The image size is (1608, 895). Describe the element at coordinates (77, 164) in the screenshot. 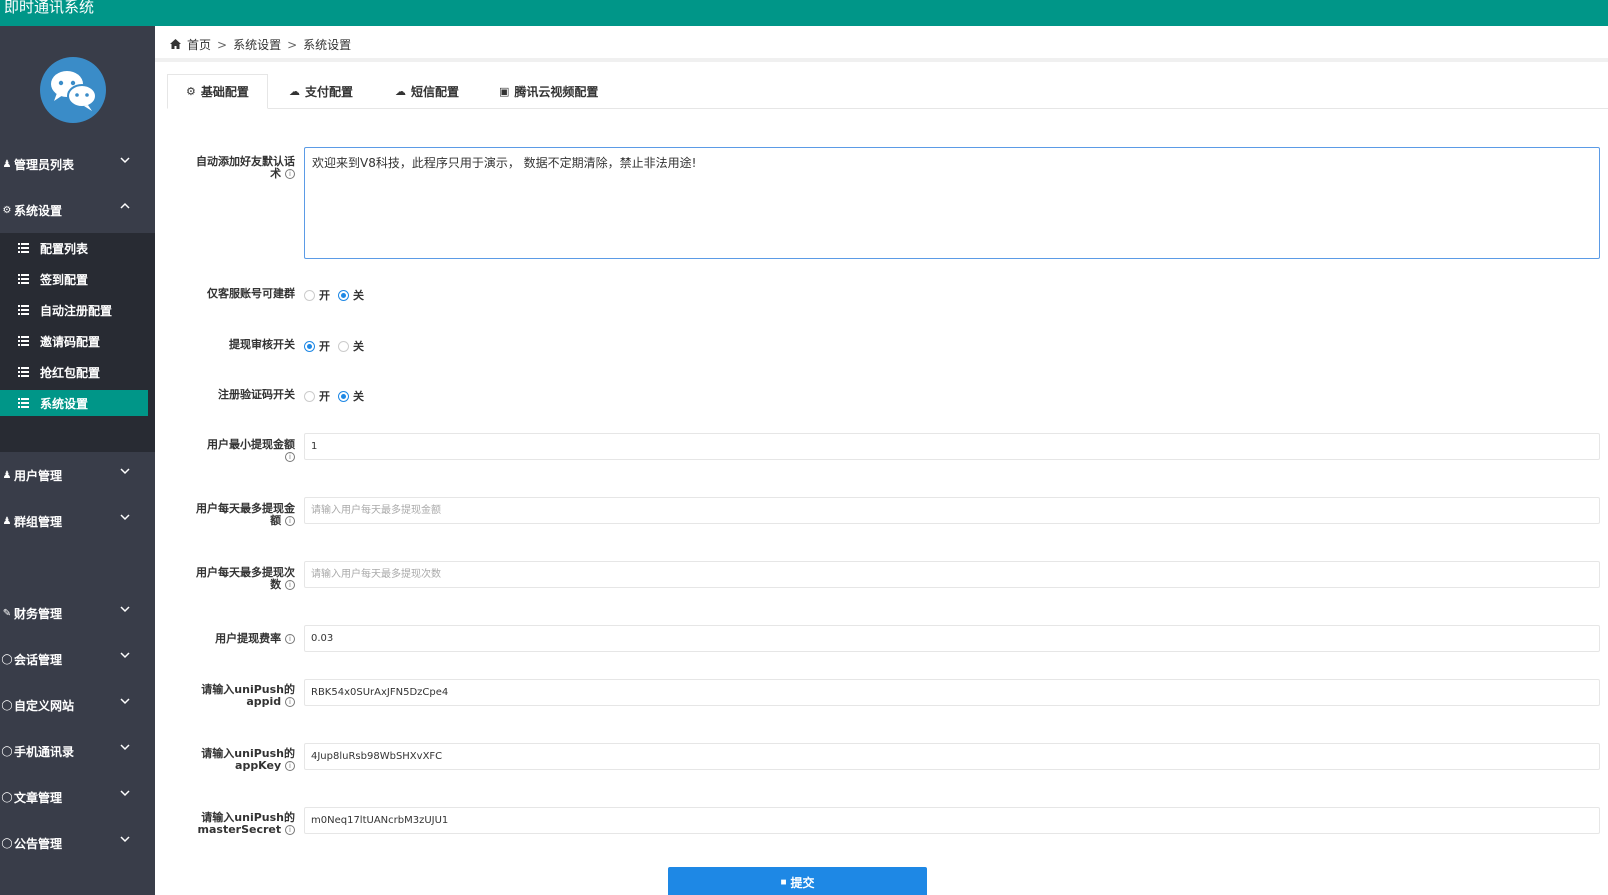

I see `sidebar-item-admin-list: ♟ 管理员列表` at that location.